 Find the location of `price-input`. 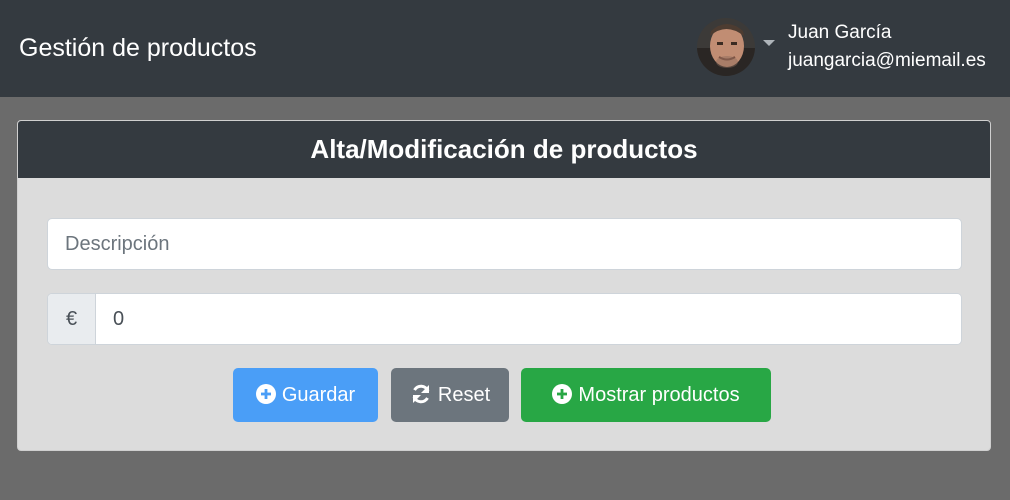

price-input is located at coordinates (528, 319).